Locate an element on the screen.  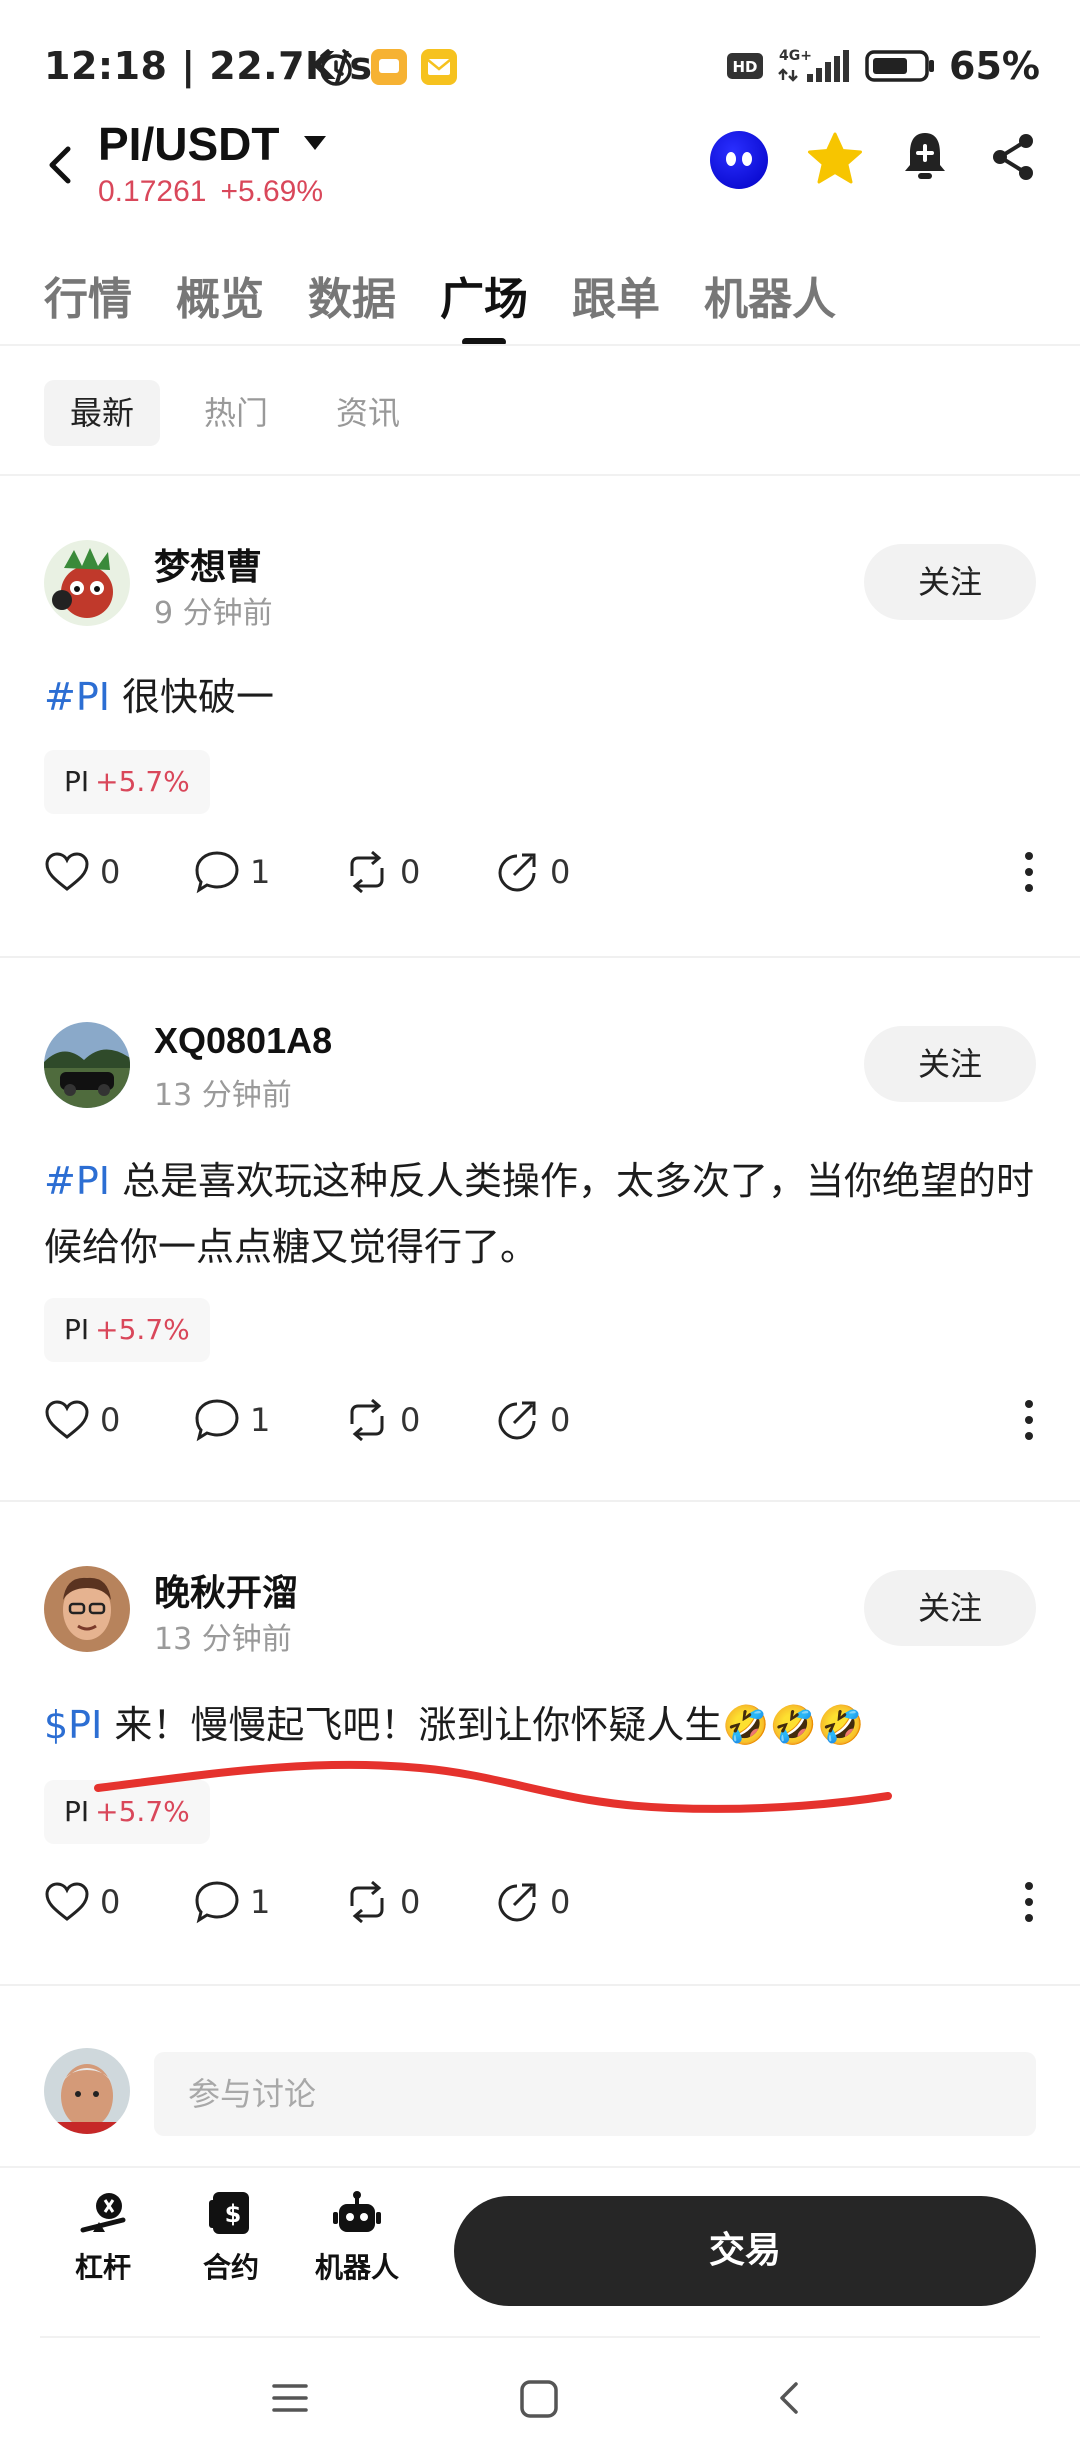
svg-text: 4G+ is located at coordinates (795, 56).